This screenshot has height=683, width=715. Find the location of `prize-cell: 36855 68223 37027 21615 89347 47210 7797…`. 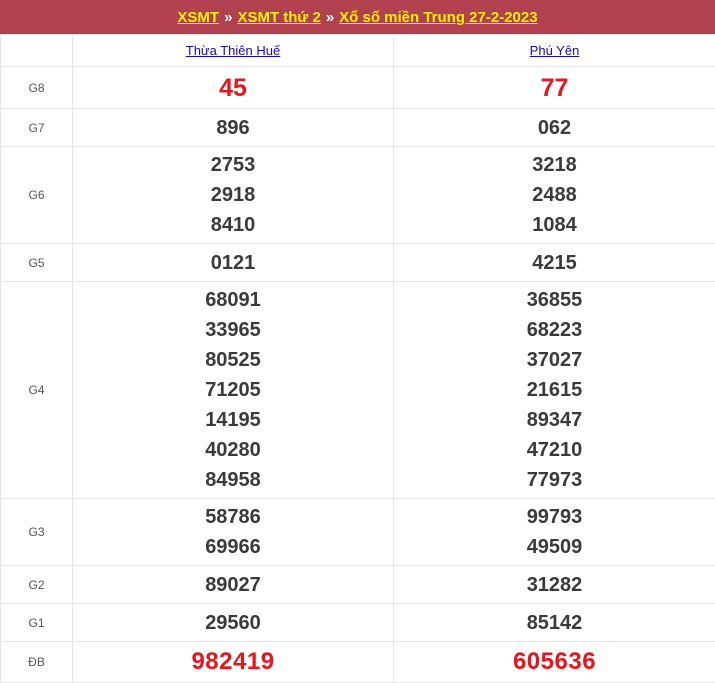

prize-cell: 36855 68223 37027 21615 89347 47210 7797… is located at coordinates (554, 390).